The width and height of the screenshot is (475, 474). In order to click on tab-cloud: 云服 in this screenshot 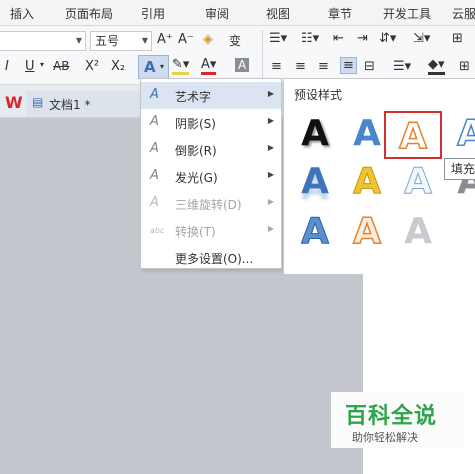, I will do `click(463, 13)`.